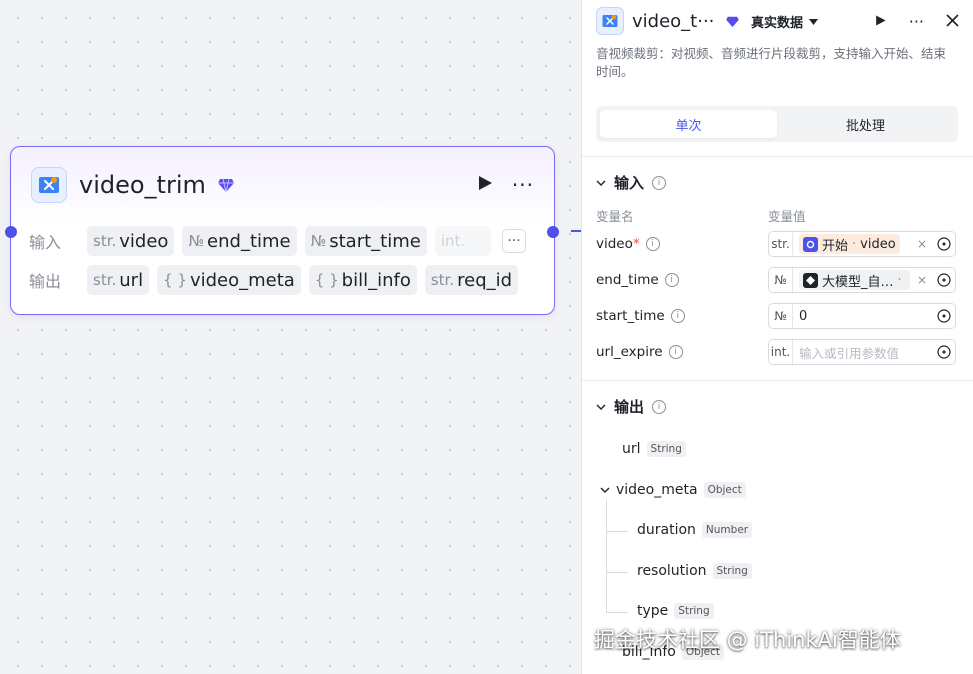 The width and height of the screenshot is (973, 674). I want to click on run-node-icon, so click(485, 185).